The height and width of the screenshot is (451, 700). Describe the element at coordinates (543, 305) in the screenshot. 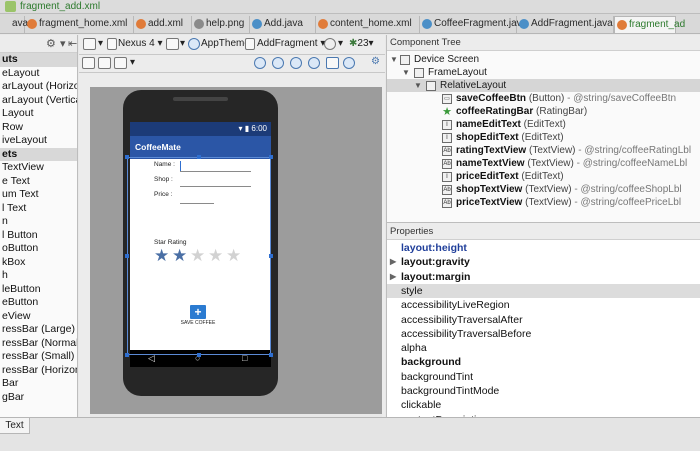

I see `property-row: accessibilityLiveRegion` at that location.